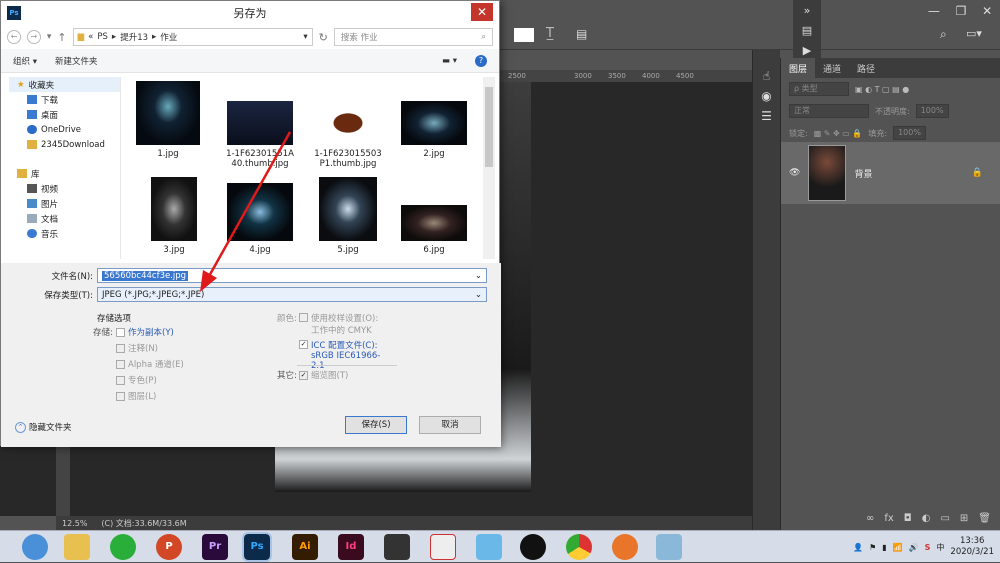  What do you see at coordinates (923, 547) in the screenshot?
I see `system-tray: 👤 ⚑ ▮ 📶 🔊 S 中 13:36 2020/3/21` at bounding box center [923, 547].